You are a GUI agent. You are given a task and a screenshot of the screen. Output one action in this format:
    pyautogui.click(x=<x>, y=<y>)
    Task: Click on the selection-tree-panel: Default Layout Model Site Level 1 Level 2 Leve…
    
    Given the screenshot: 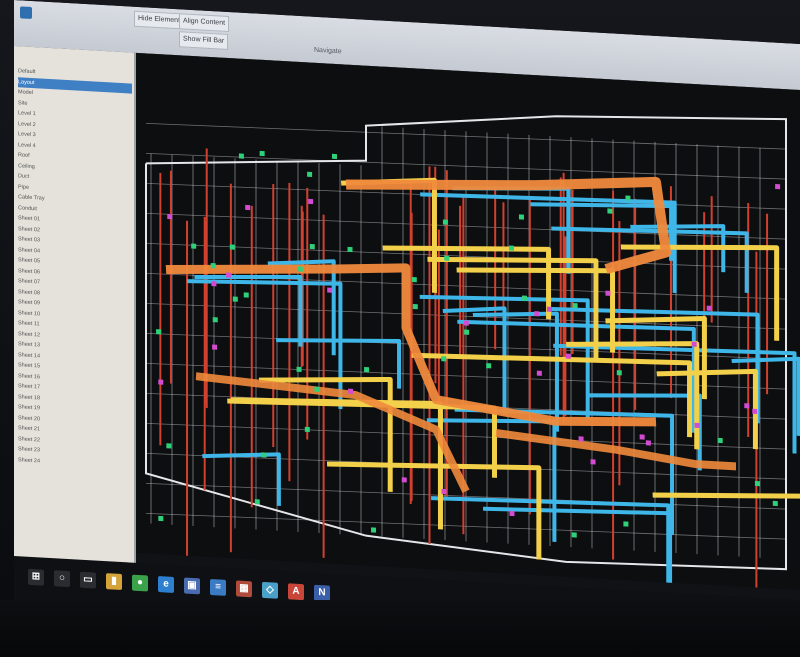 What is the action you would take?
    pyautogui.click(x=75, y=309)
    